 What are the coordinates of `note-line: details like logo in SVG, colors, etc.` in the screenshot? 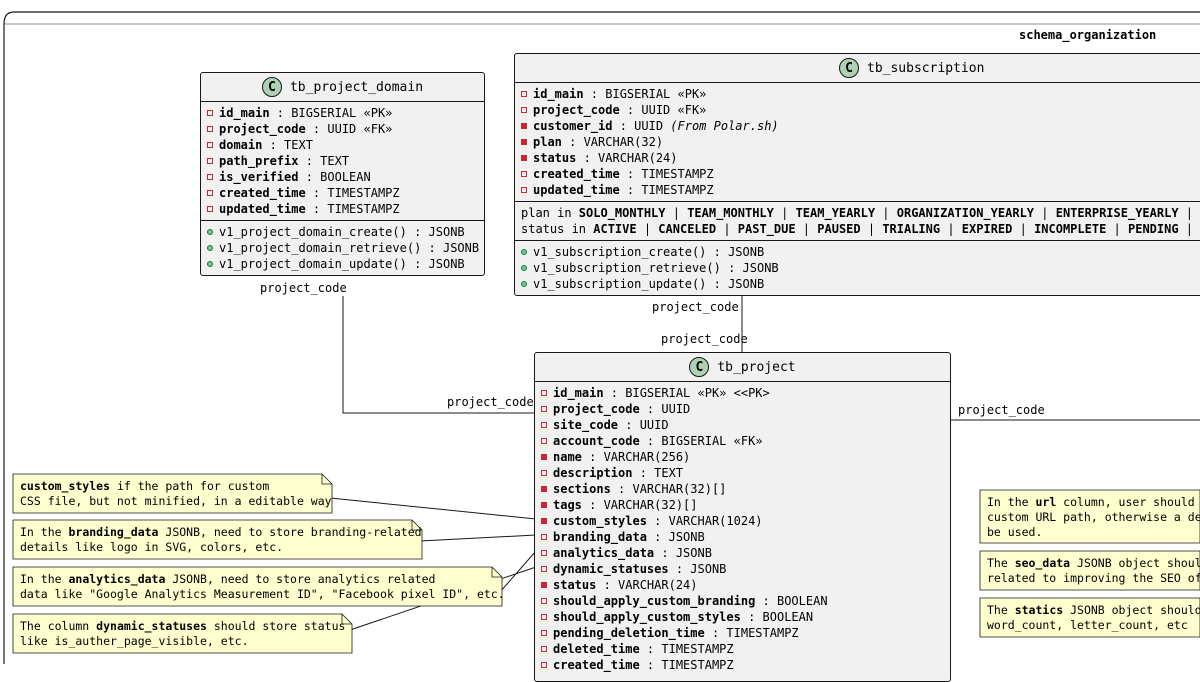 It's located at (213, 547).